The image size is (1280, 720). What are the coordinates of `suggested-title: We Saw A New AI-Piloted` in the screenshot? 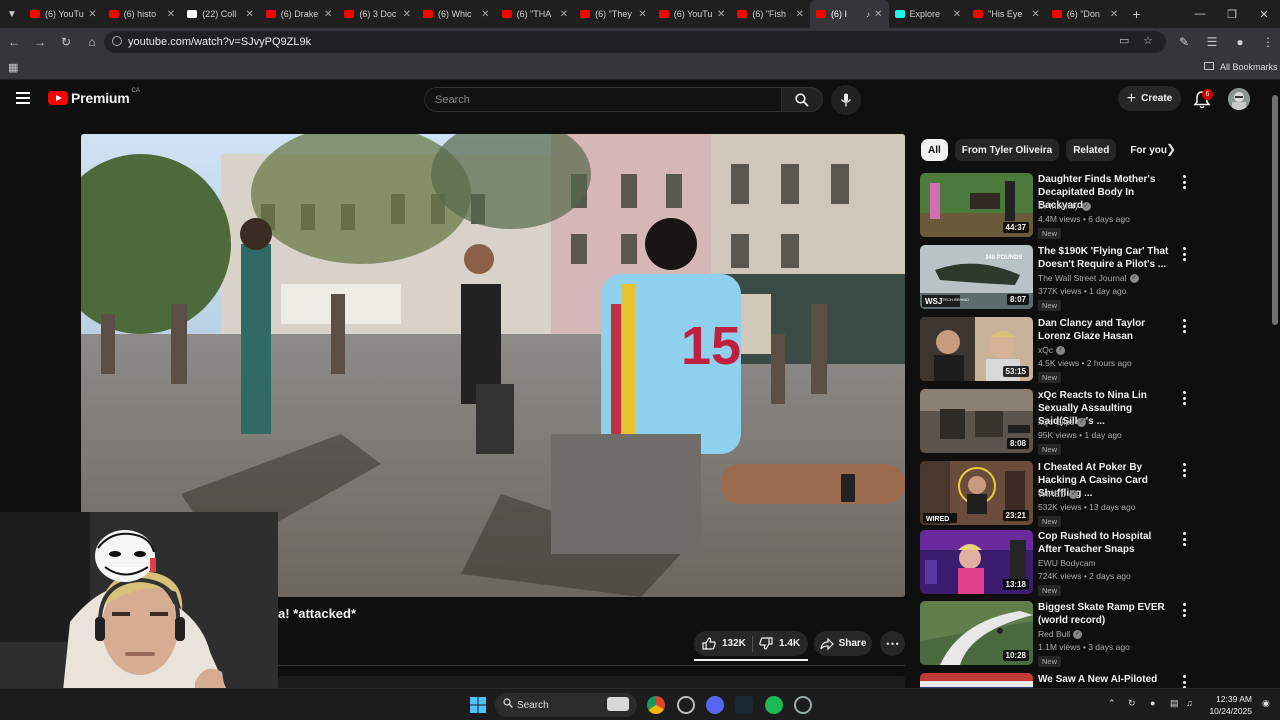 It's located at (1105, 679).